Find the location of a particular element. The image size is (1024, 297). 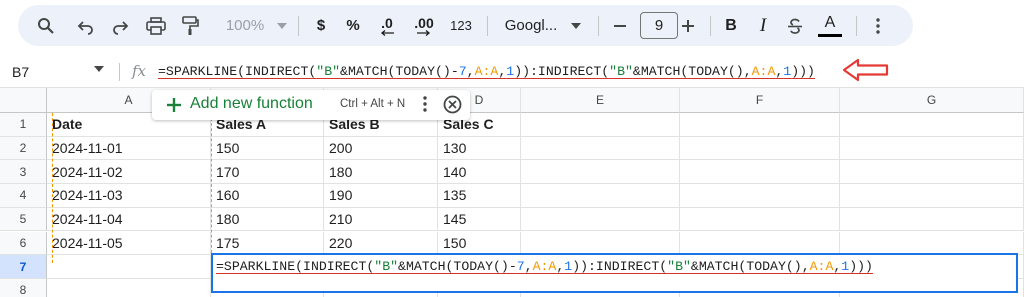

decrease-decimal-button: .0 is located at coordinates (387, 25).